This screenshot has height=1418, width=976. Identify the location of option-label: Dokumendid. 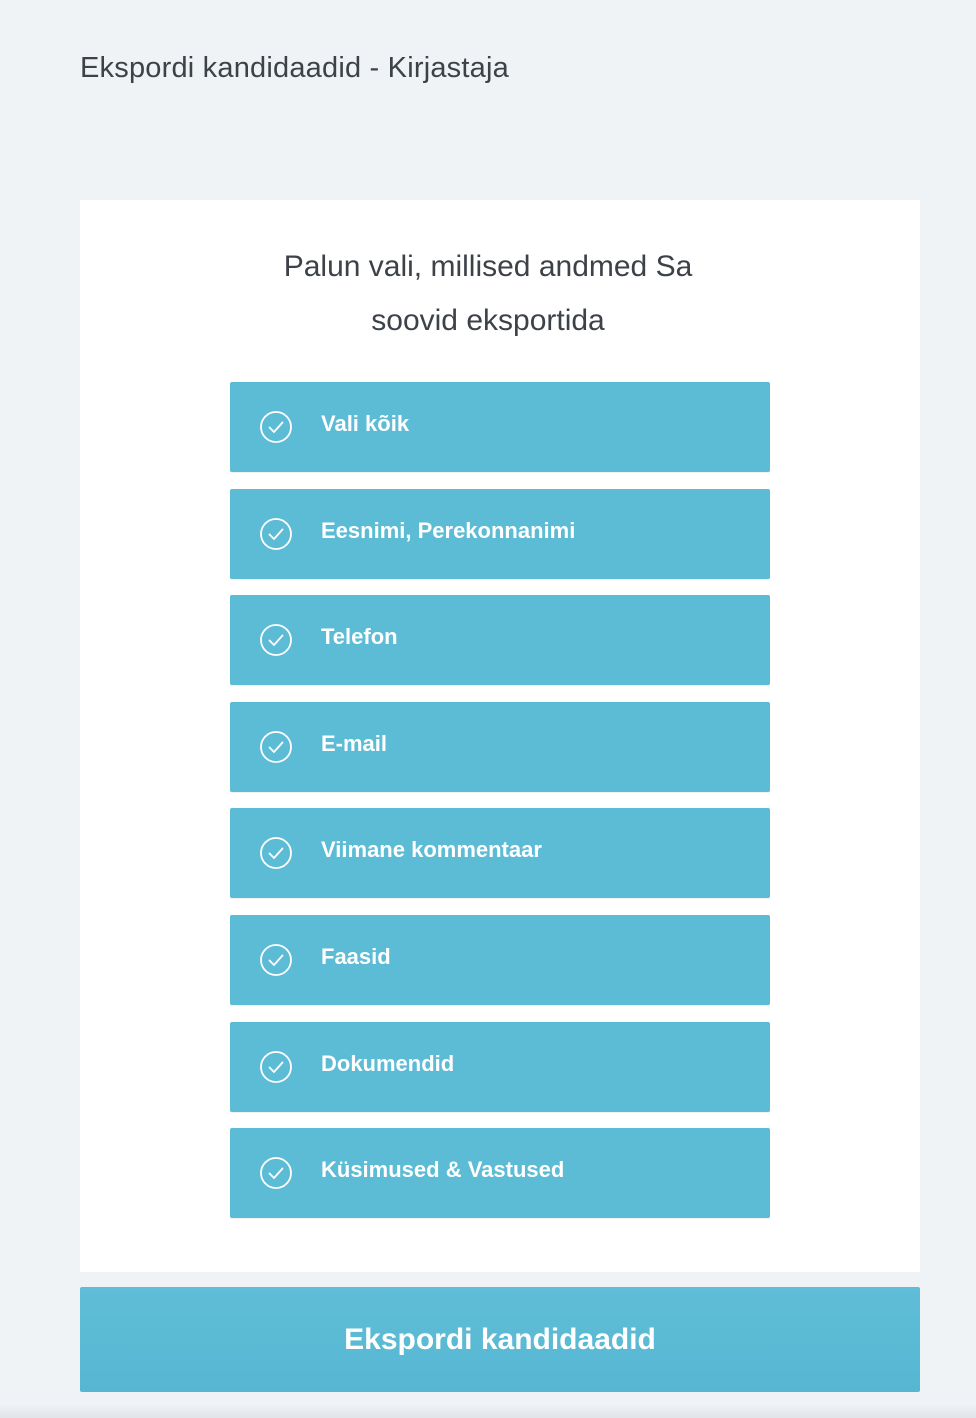
(388, 1063).